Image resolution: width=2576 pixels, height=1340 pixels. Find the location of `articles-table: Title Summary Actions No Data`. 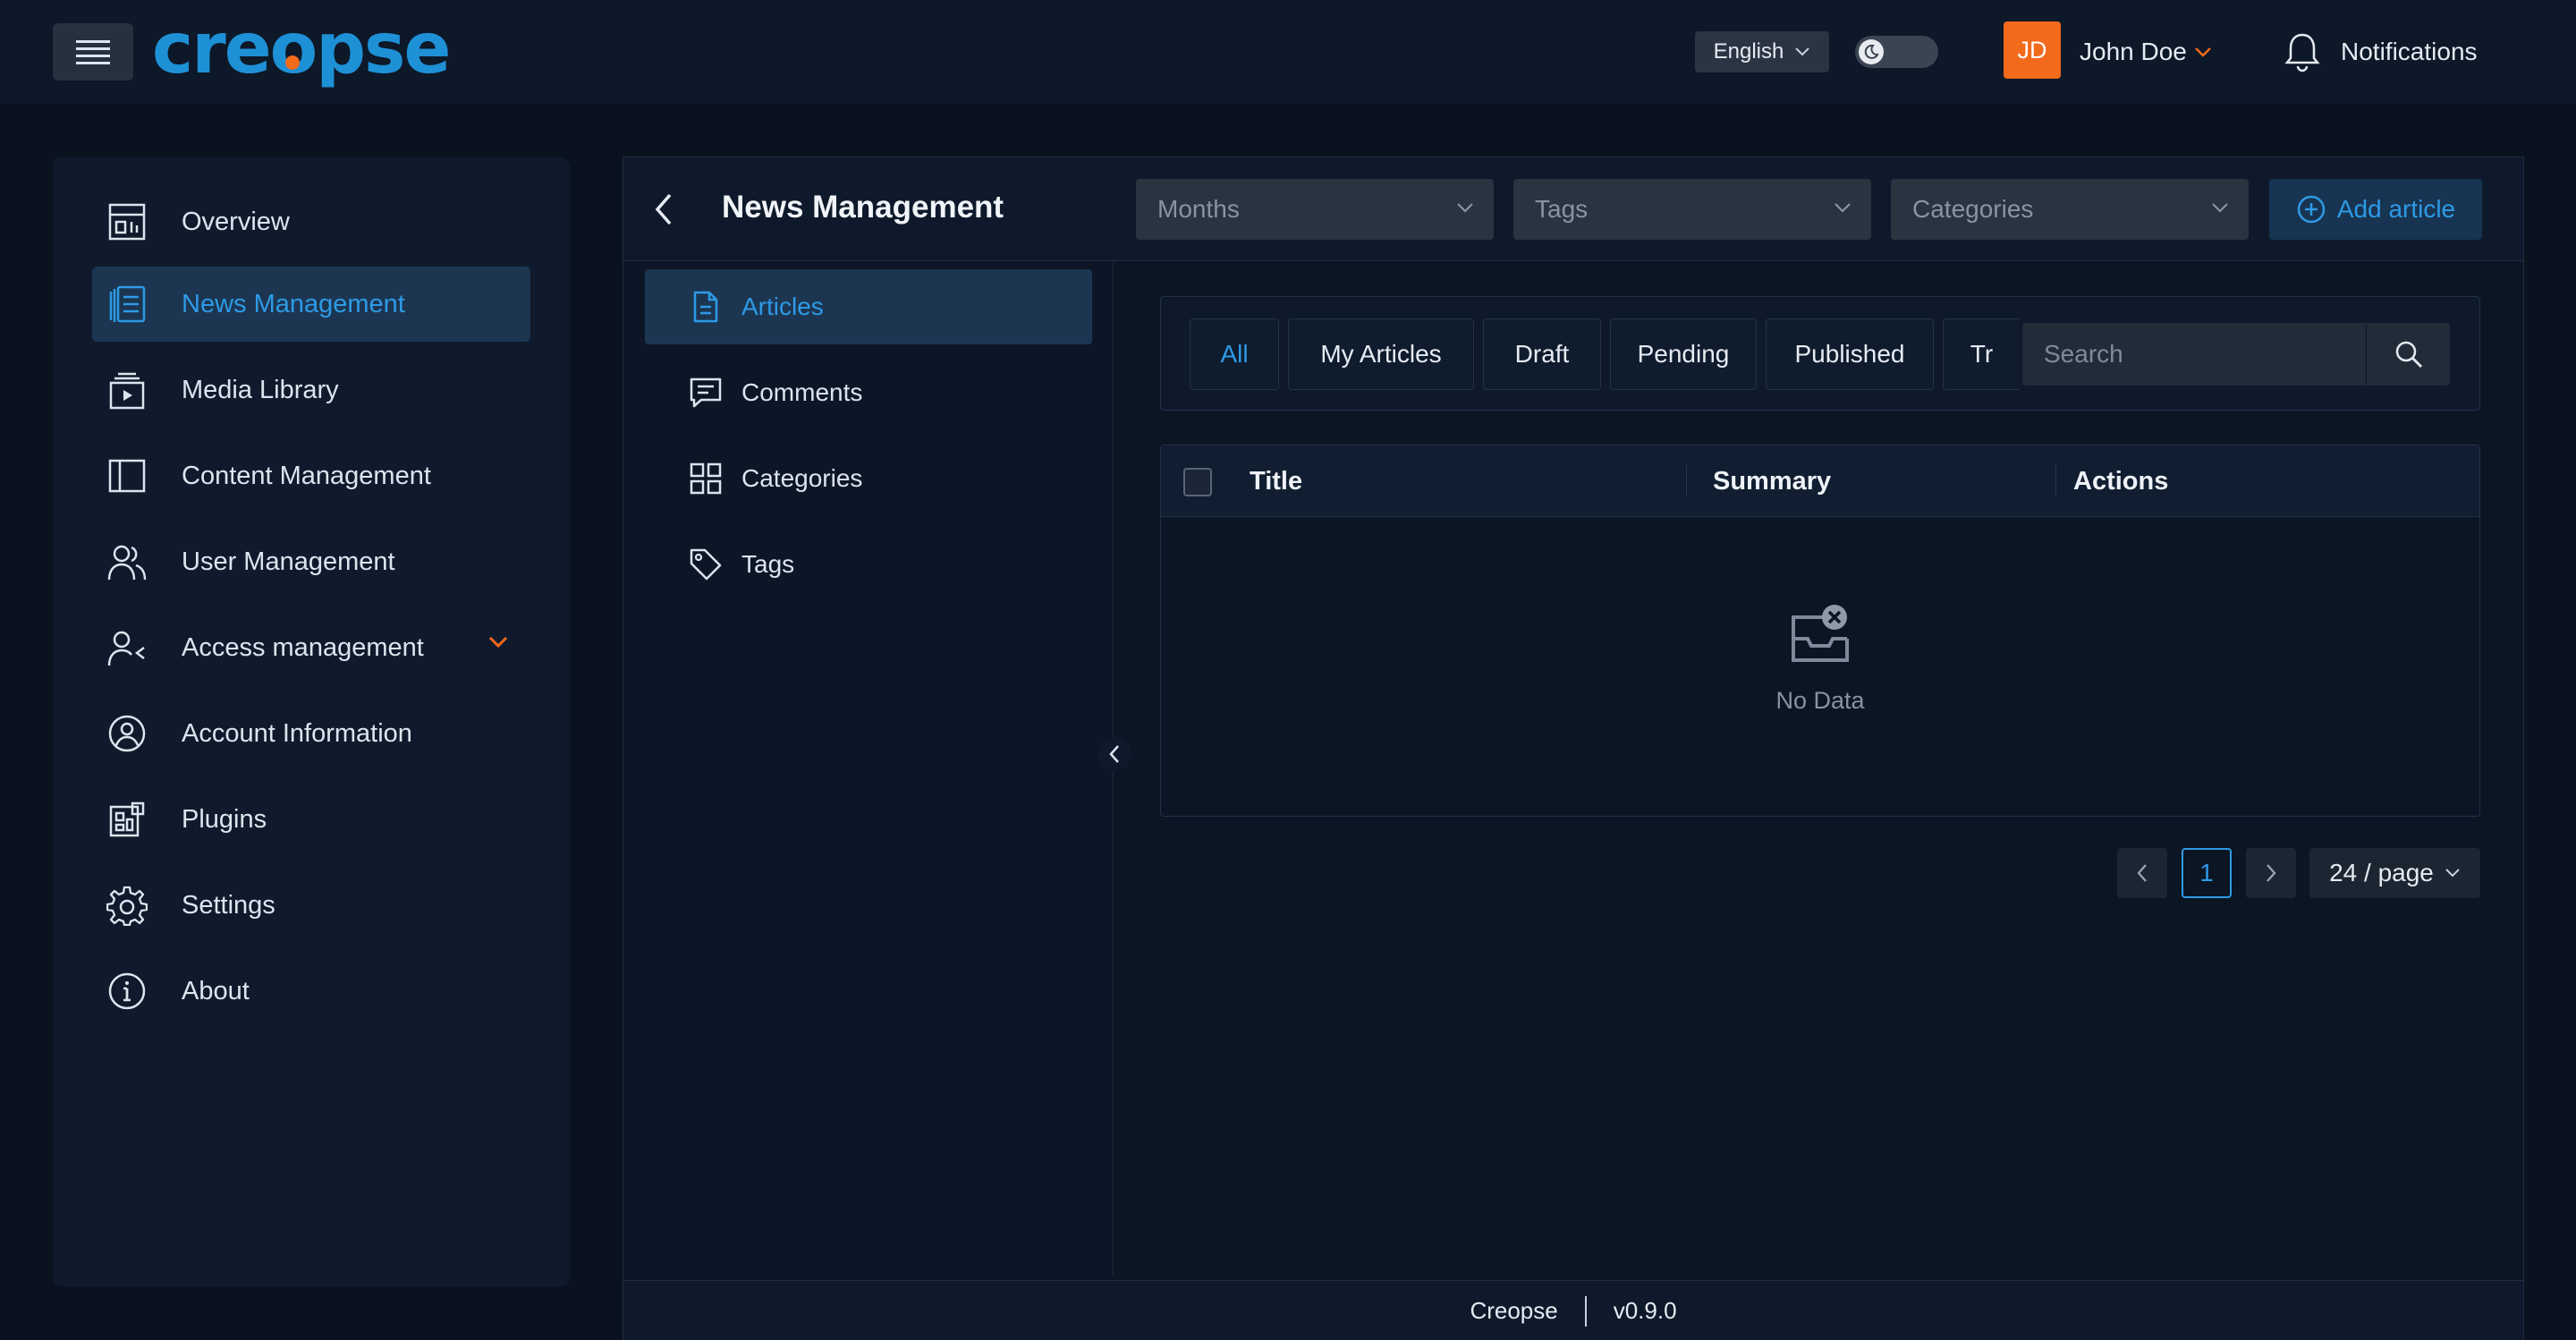

articles-table: Title Summary Actions No Data is located at coordinates (1820, 631).